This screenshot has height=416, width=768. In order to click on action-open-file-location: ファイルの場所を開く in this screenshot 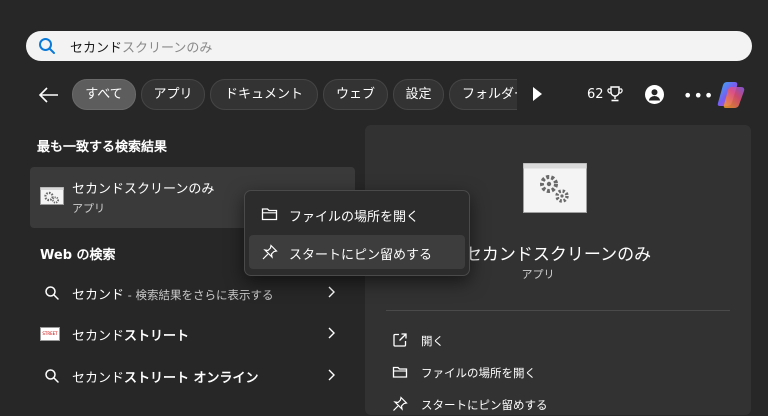, I will do `click(502, 373)`.